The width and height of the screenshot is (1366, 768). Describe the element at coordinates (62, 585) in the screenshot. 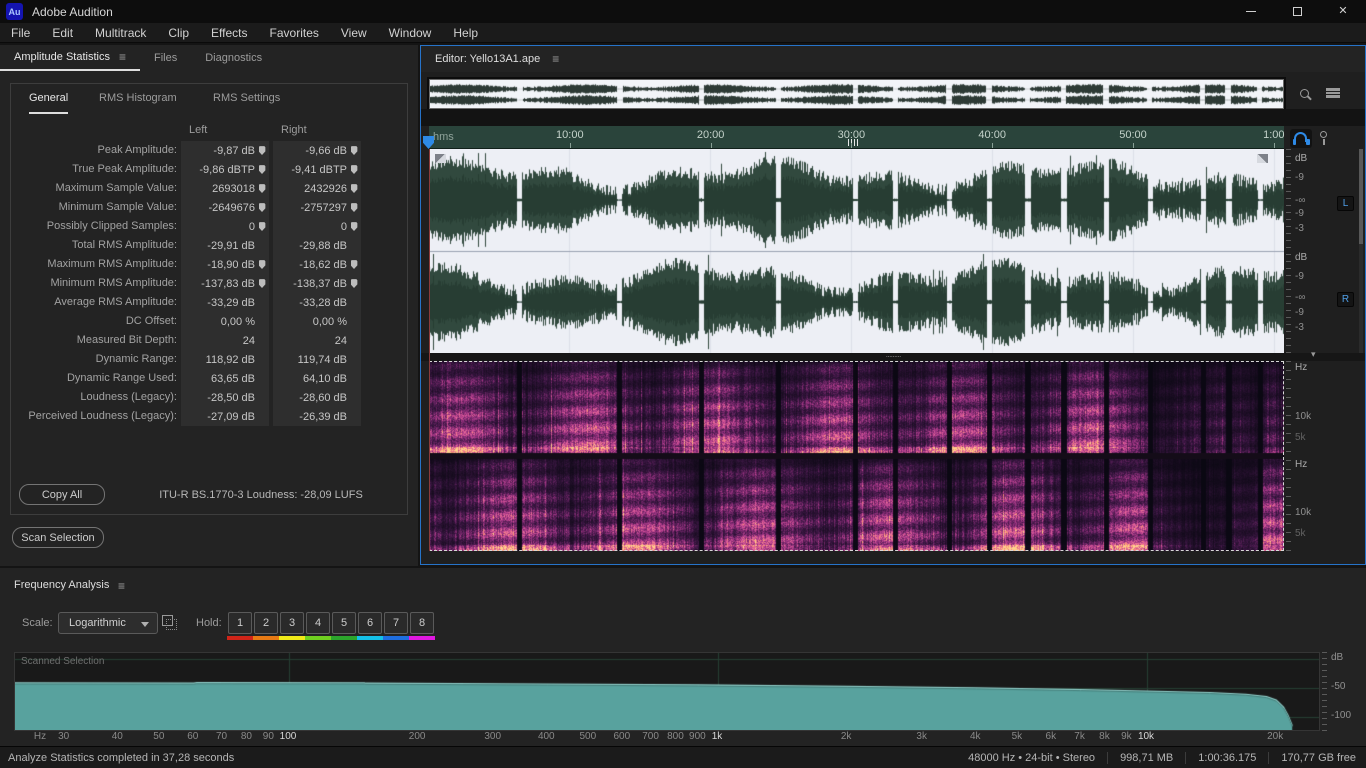

I see `frequency-analysis-title: Frequency Analysis` at that location.